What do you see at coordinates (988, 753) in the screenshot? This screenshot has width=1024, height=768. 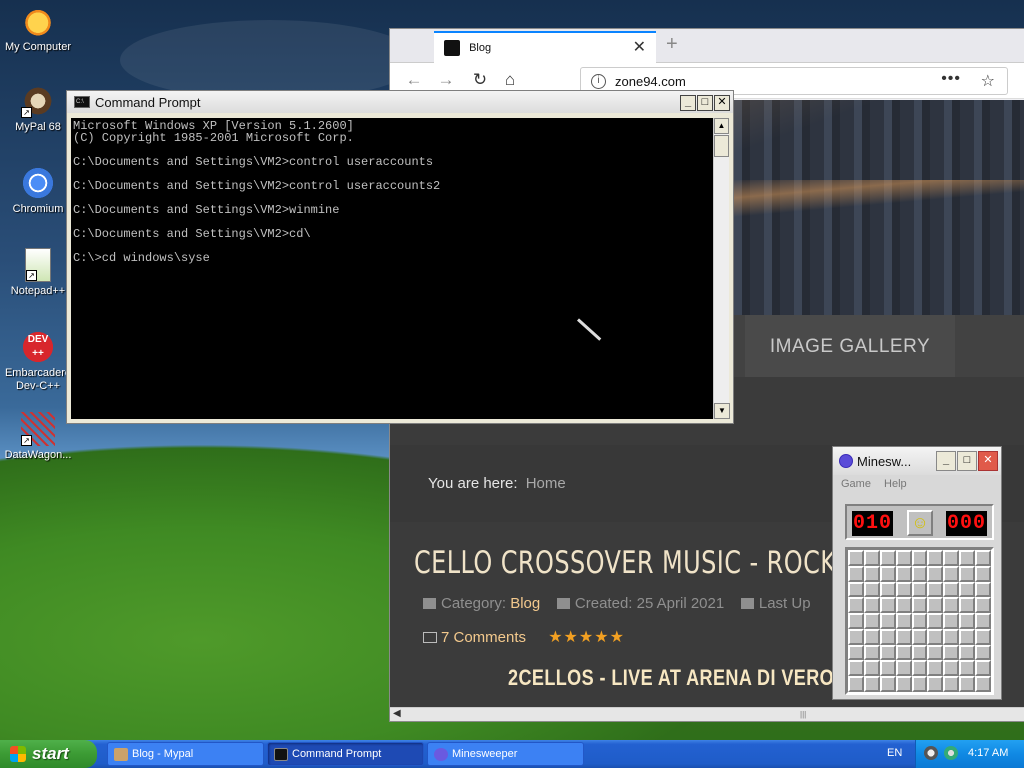 I see `clock: 4:17 AM` at bounding box center [988, 753].